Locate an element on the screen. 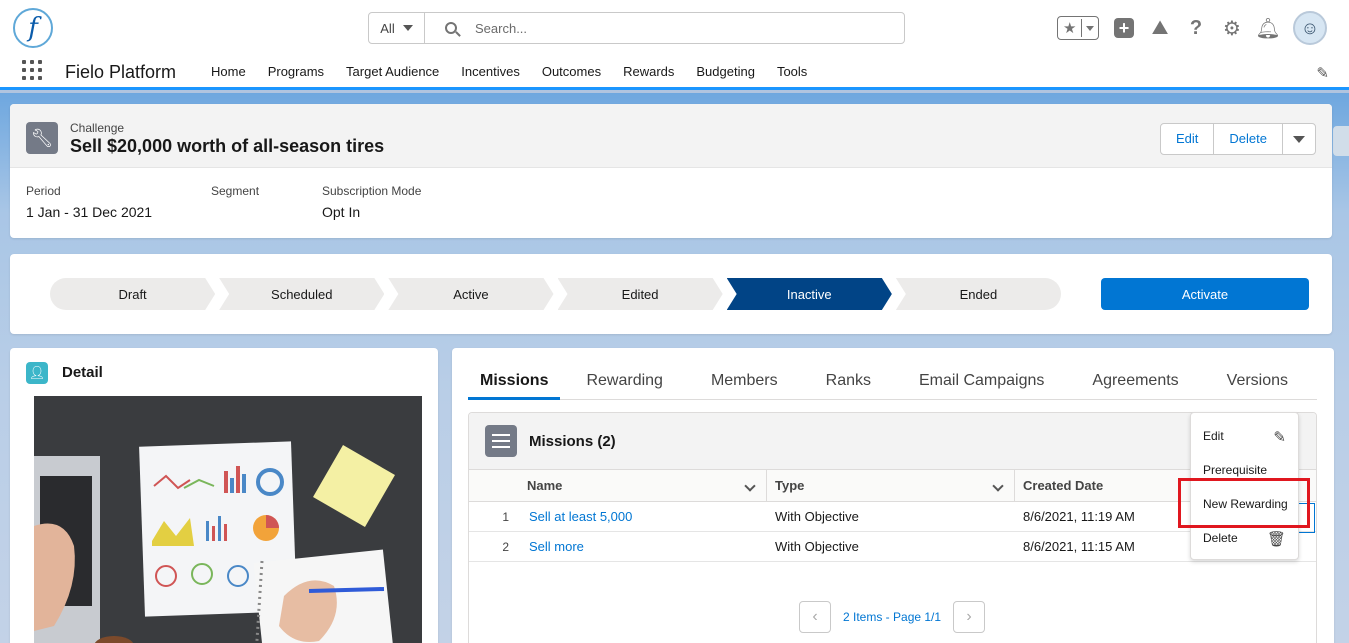 Image resolution: width=1349 pixels, height=643 pixels. tab-agreements: Agreements is located at coordinates (1135, 382).